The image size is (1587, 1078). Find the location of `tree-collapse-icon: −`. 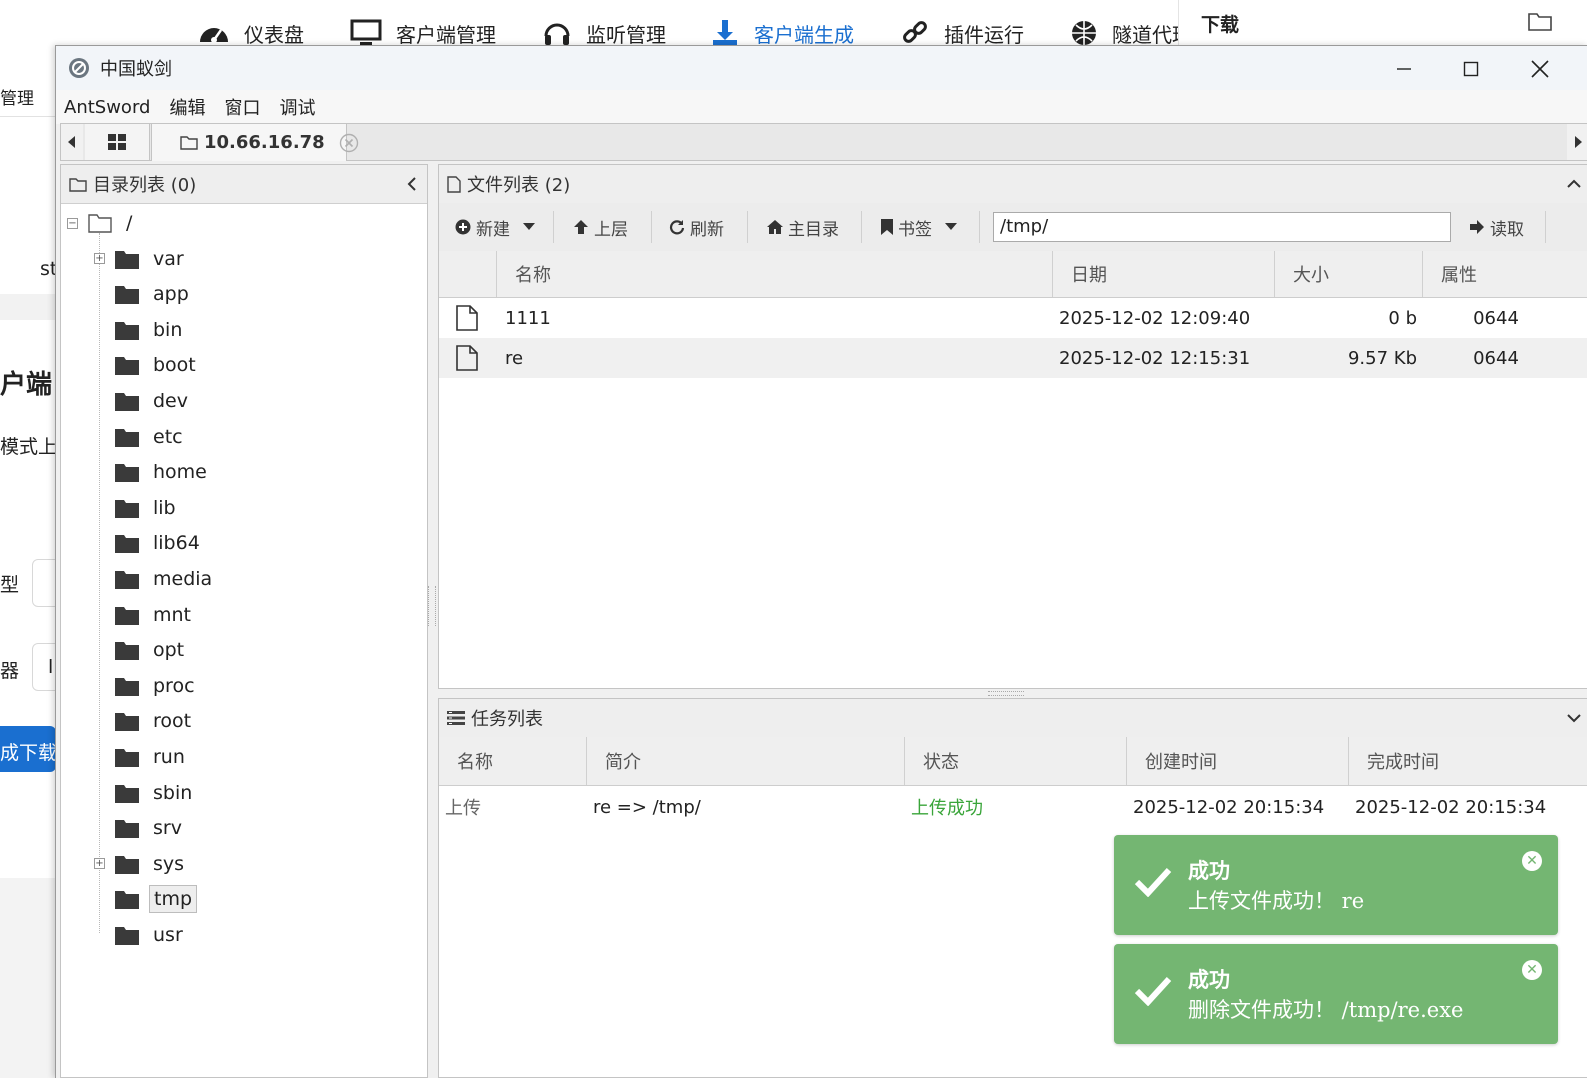

tree-collapse-icon: − is located at coordinates (72, 223).